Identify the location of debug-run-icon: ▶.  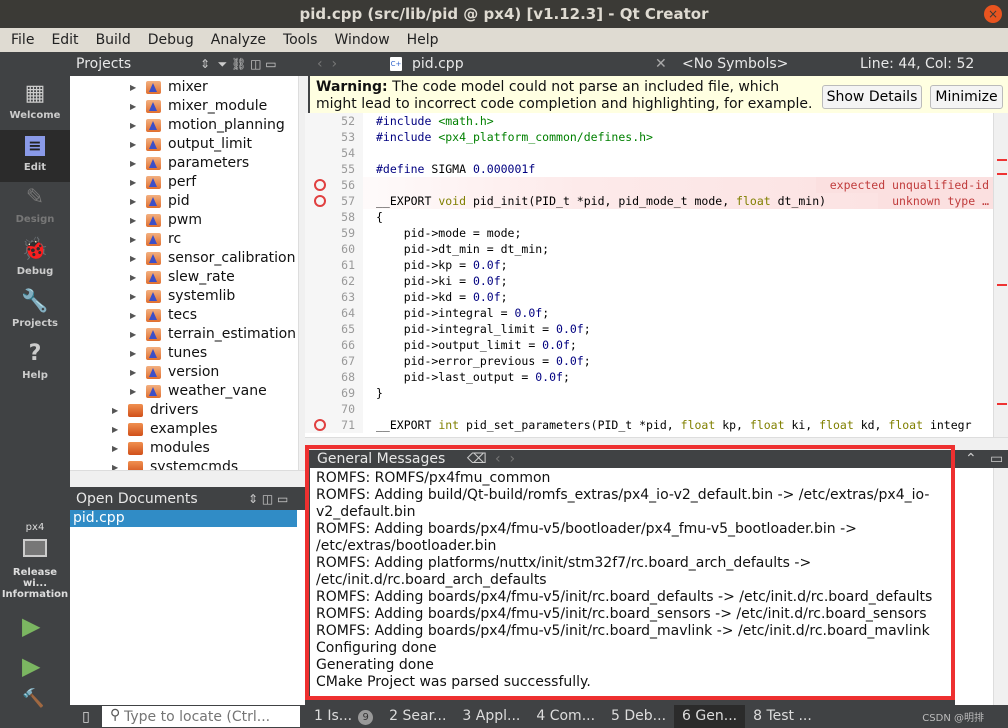
(31, 666).